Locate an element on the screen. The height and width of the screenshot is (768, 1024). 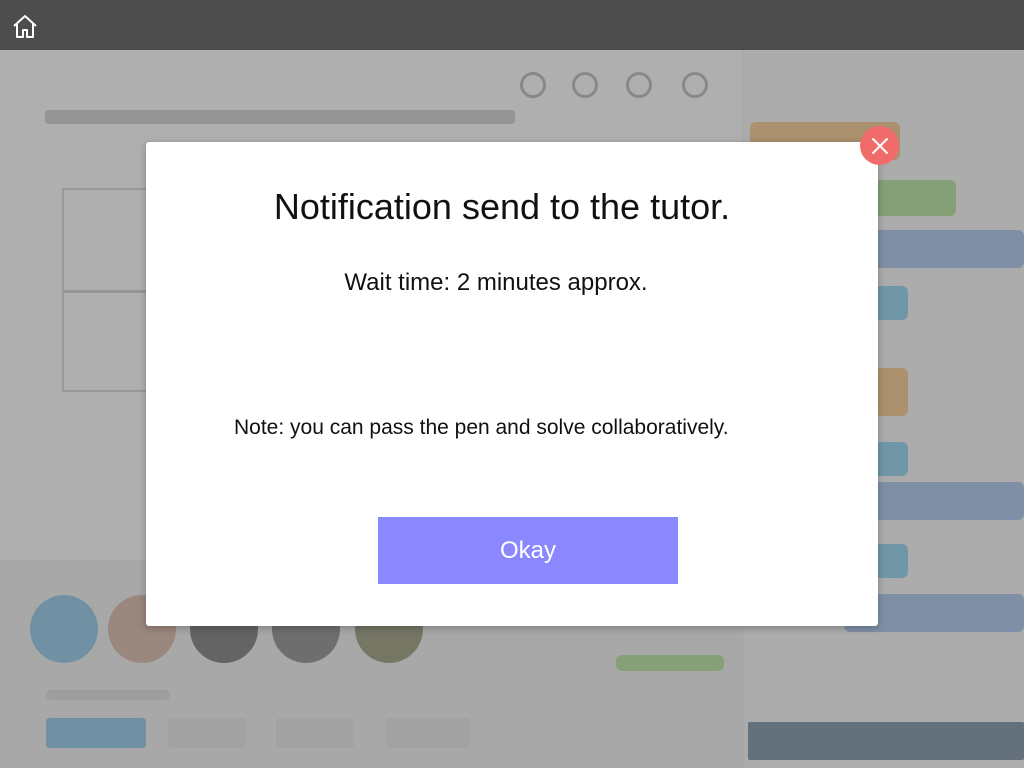
top-bar is located at coordinates (512, 25).